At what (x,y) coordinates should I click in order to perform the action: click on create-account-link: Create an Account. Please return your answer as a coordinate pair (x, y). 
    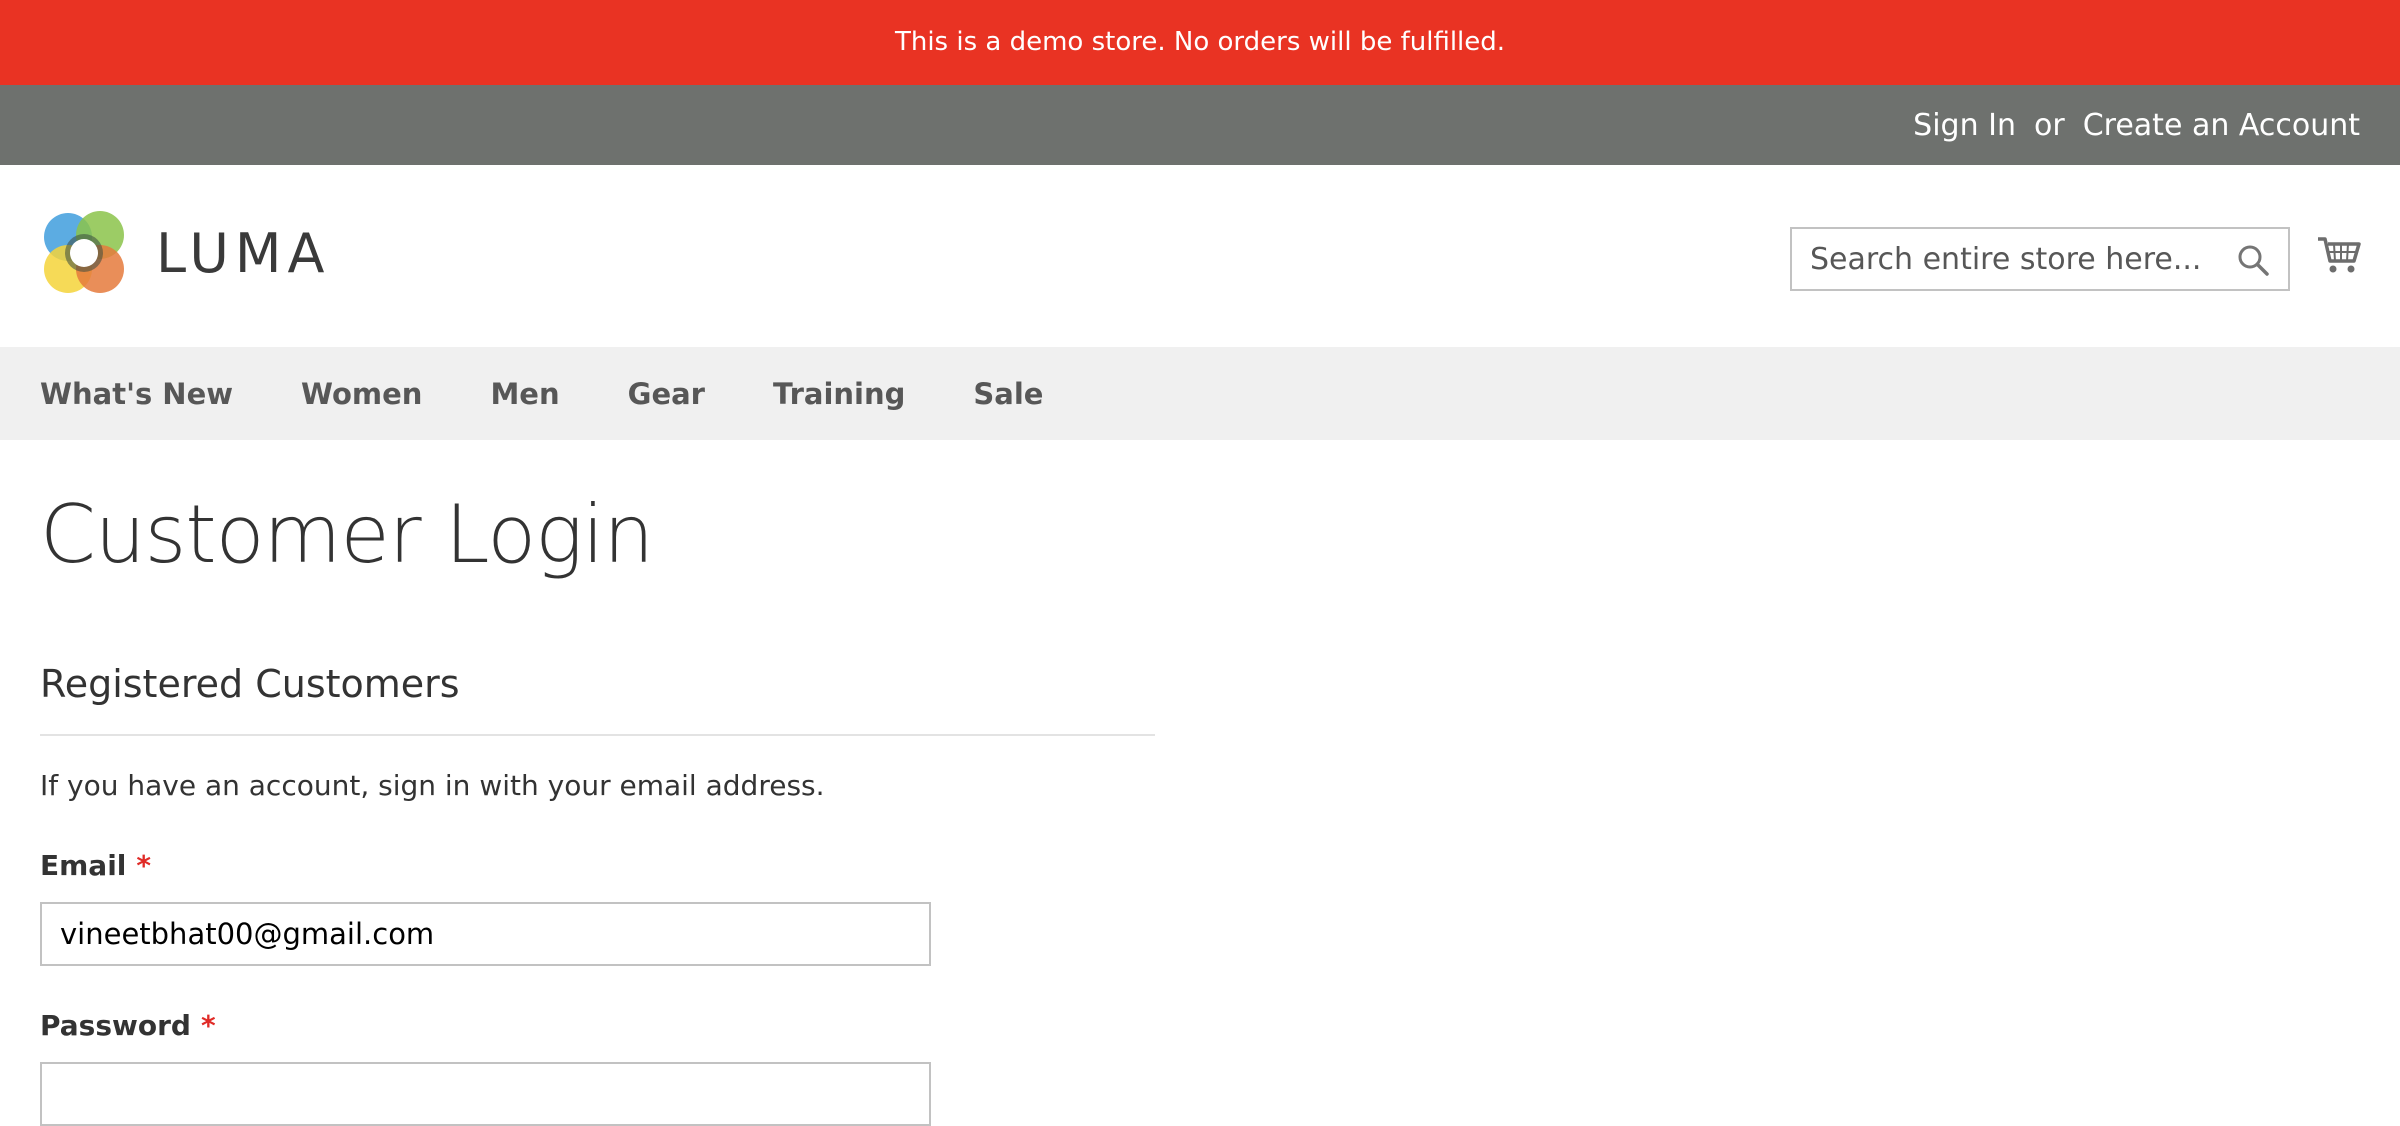
    Looking at the image, I should click on (2221, 125).